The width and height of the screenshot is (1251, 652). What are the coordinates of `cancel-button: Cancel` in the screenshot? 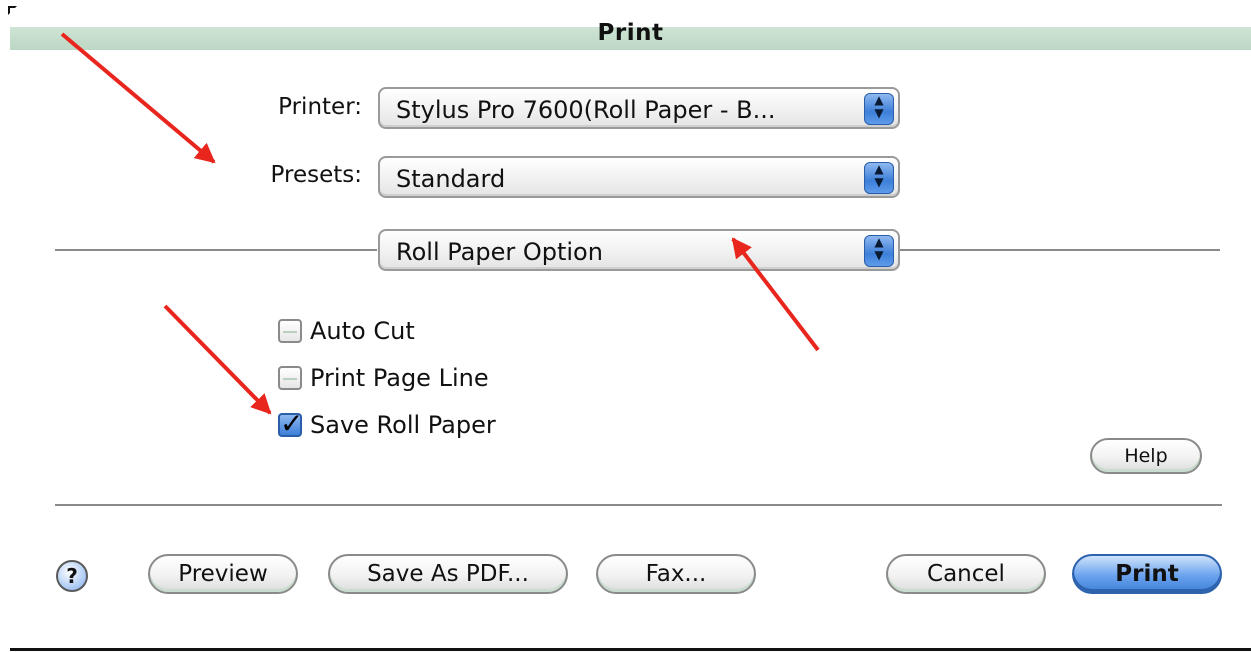 It's located at (966, 574).